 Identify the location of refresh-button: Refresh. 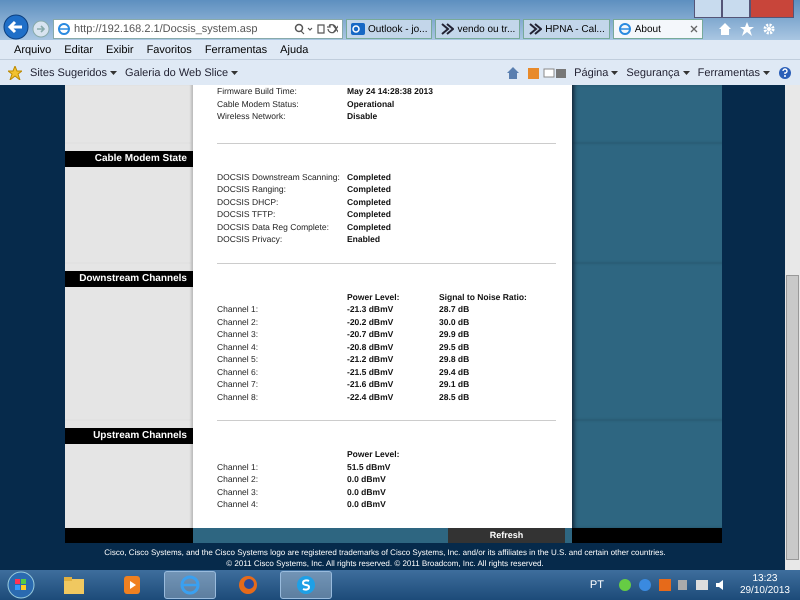
(506, 535).